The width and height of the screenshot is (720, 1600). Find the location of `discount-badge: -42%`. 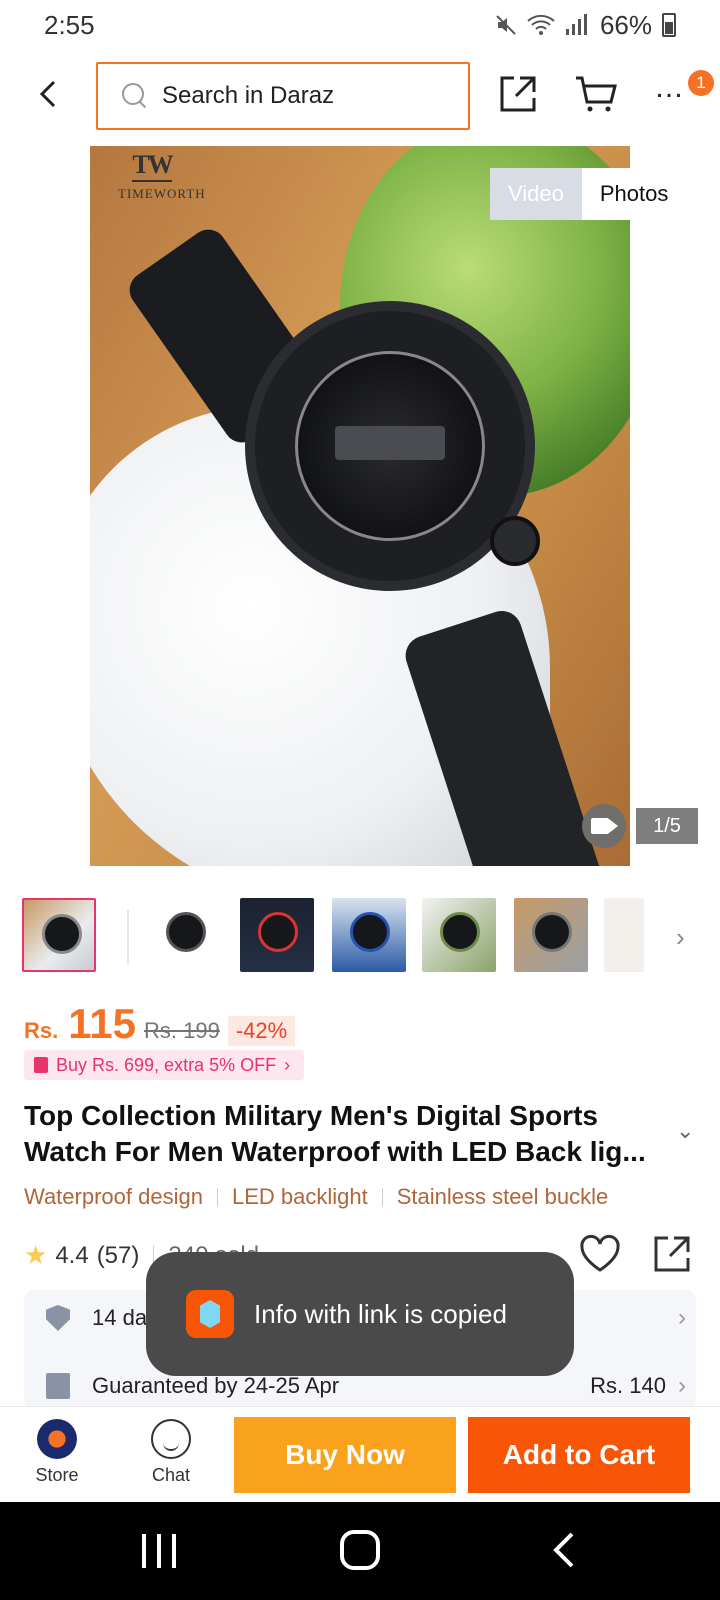

discount-badge: -42% is located at coordinates (261, 1031).